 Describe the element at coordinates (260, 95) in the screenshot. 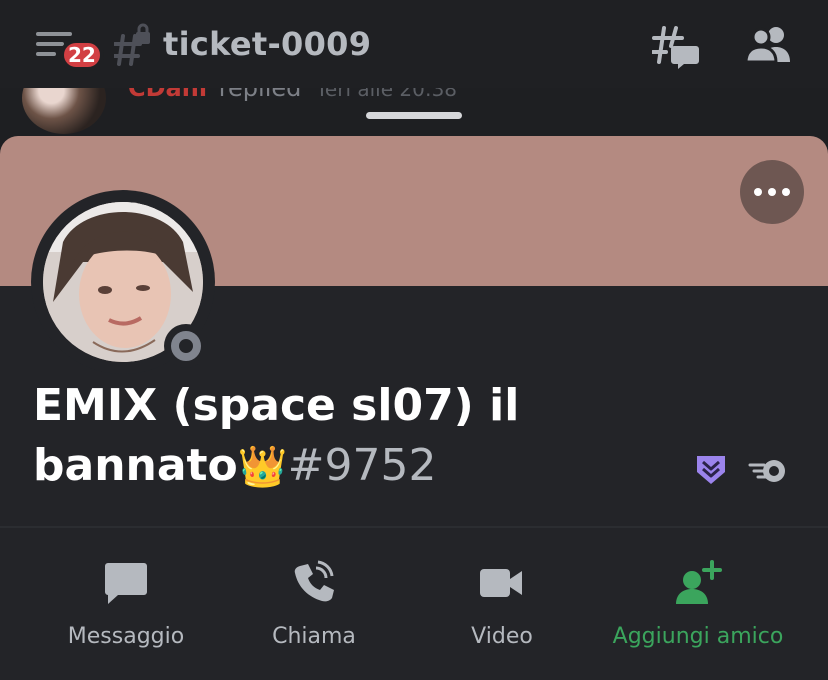

I see `reply-action-text: replied` at that location.